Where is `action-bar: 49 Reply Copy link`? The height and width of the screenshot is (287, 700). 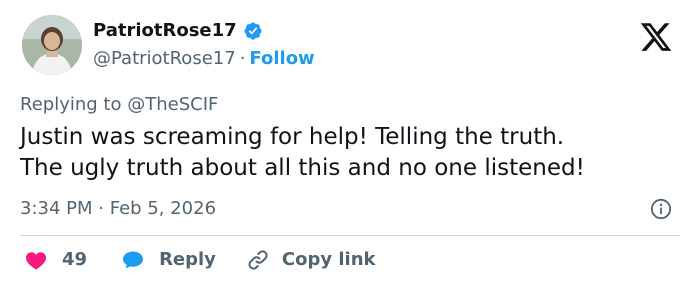
action-bar: 49 Reply Copy link is located at coordinates (200, 260).